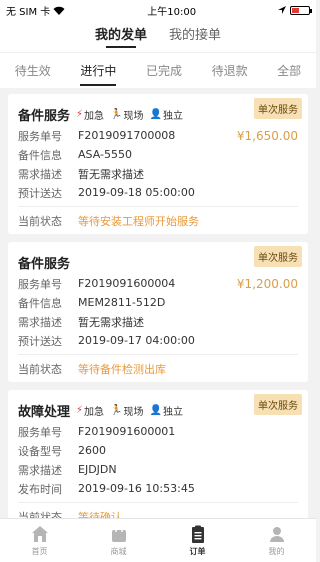  I want to click on tab-my-accepted: 我的接单, so click(195, 36).